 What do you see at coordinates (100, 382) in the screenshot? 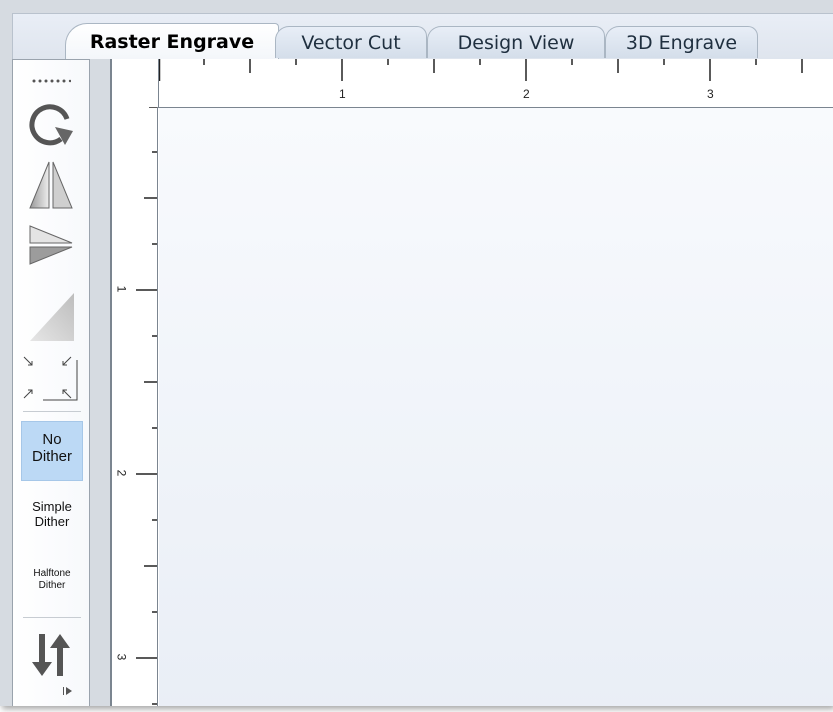
I see `panel-splitter` at bounding box center [100, 382].